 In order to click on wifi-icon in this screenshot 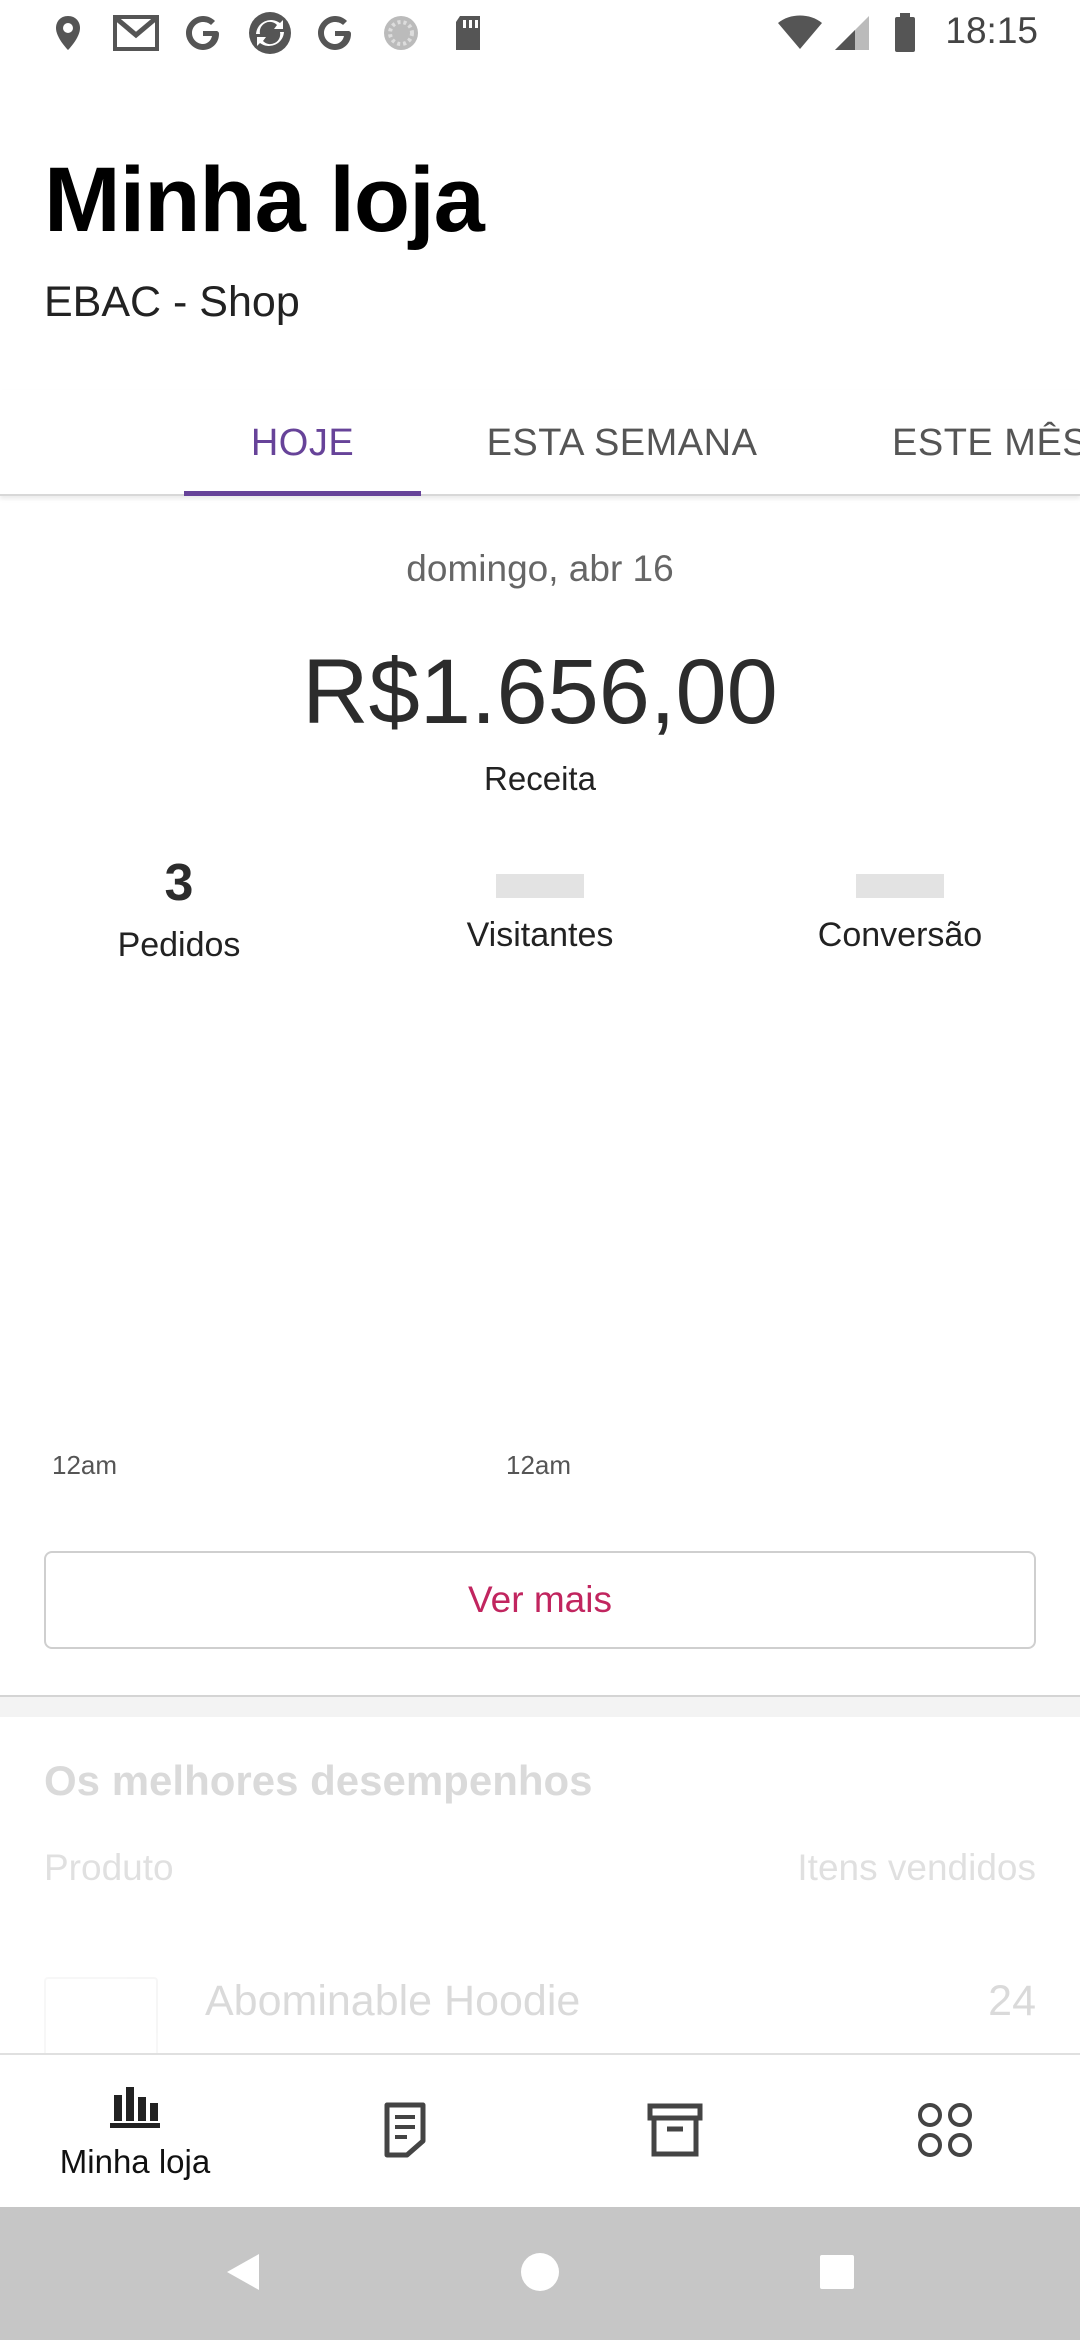, I will do `click(800, 33)`.